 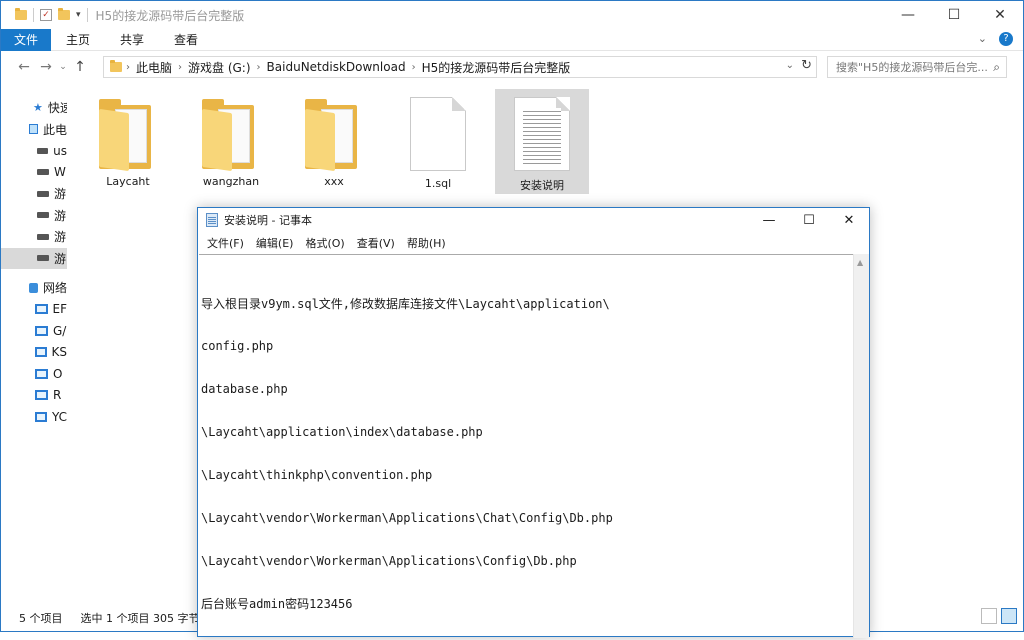 I want to click on breadcrumb-download: BaiduNetdiskDownload, so click(x=336, y=67).